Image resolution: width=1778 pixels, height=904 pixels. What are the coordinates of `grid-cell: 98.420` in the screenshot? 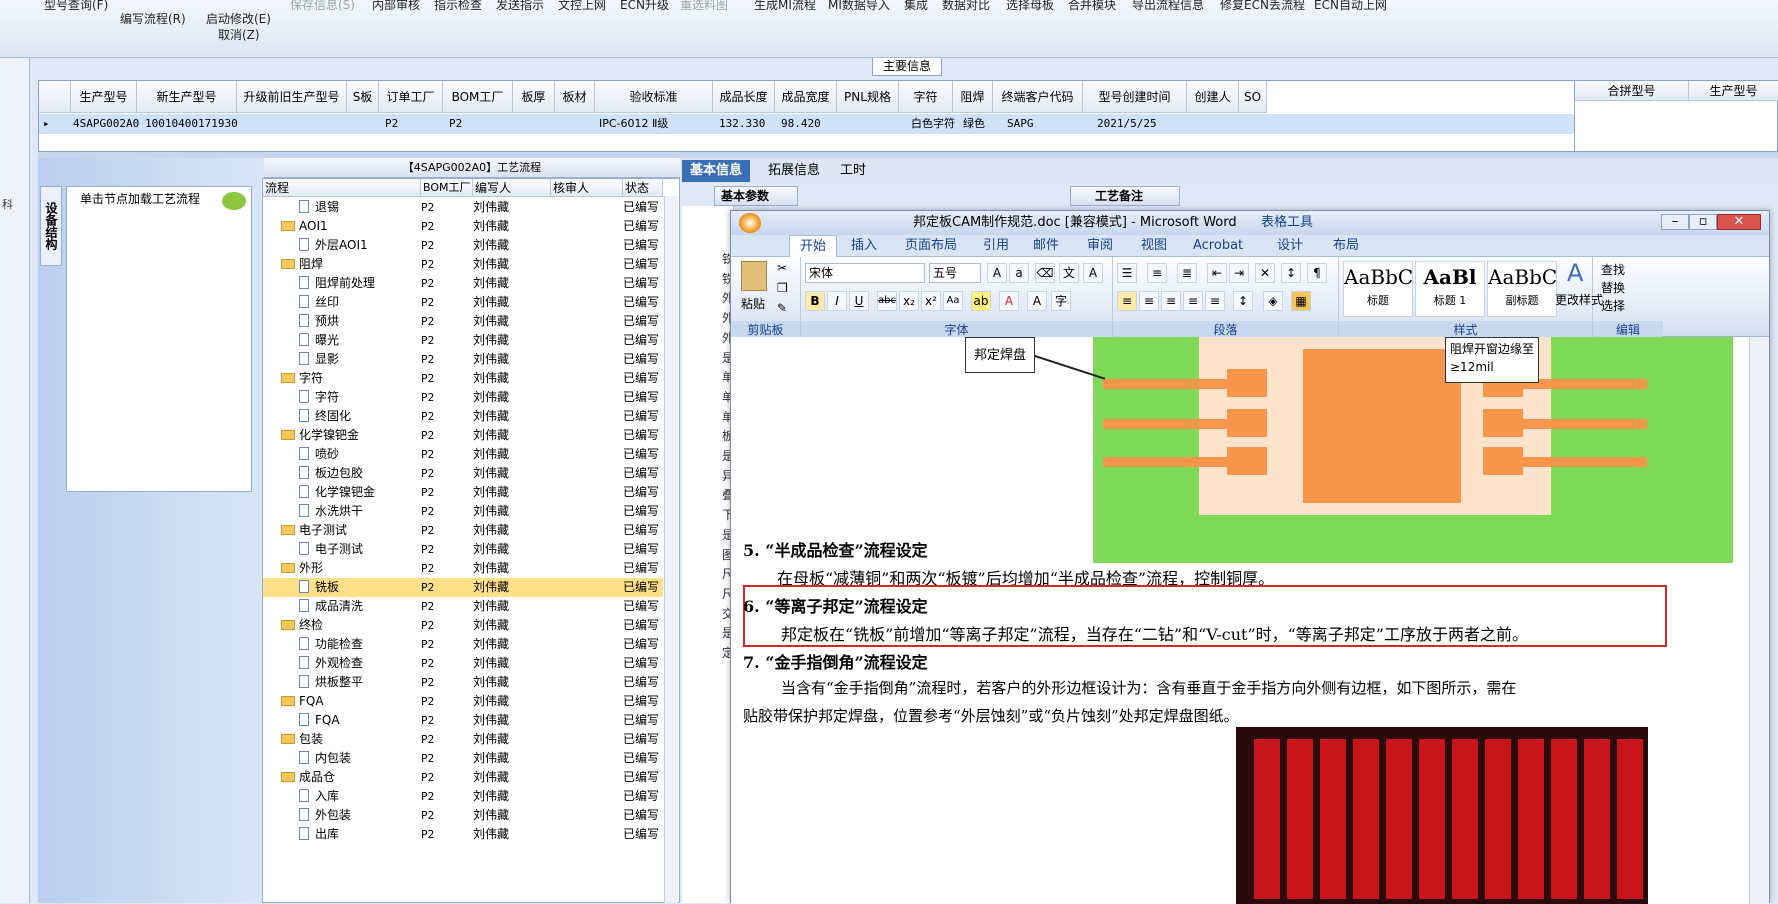 It's located at (801, 124).